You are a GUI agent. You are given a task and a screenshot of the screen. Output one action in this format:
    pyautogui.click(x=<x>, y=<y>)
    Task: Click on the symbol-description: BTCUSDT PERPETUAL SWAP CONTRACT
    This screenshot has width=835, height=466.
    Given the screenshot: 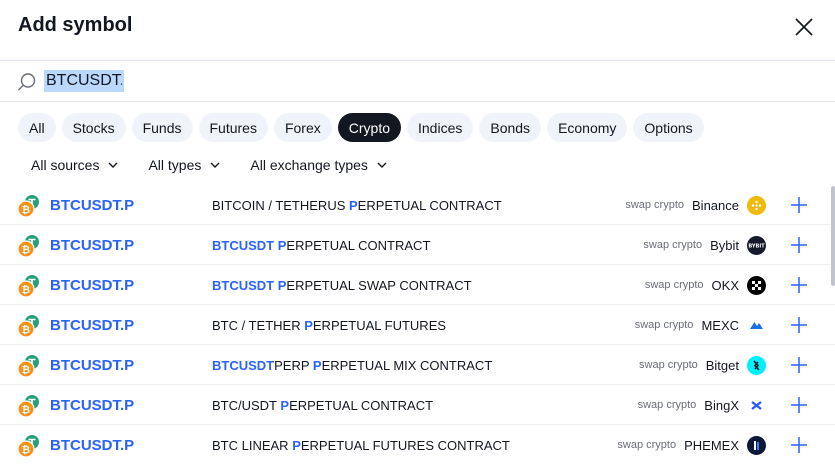 What is the action you would take?
    pyautogui.click(x=342, y=285)
    